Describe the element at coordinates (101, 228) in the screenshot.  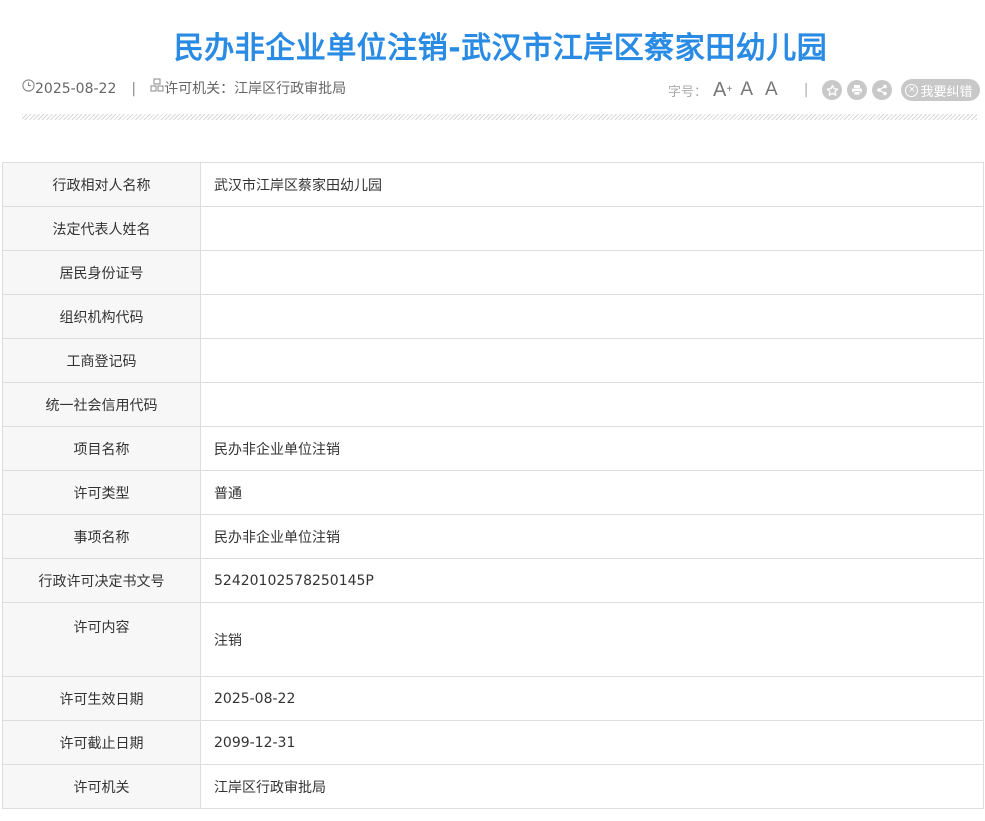
I see `field-label: 法定代表人姓名` at that location.